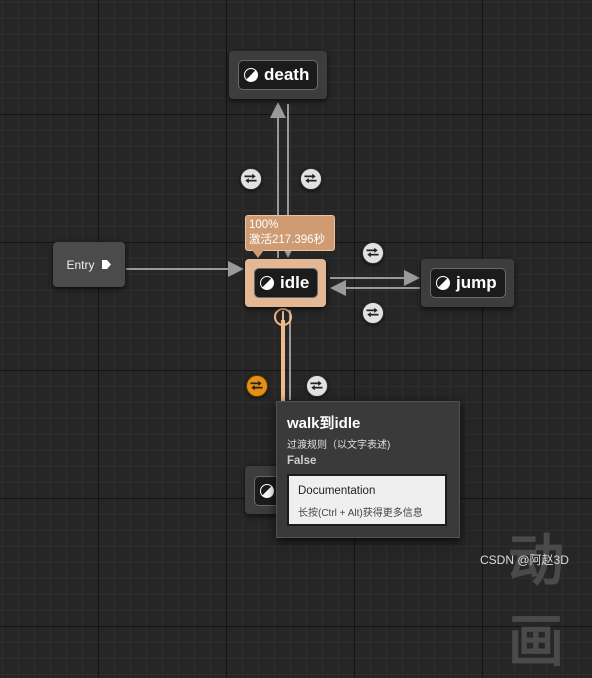 The image size is (592, 678). What do you see at coordinates (317, 386) in the screenshot?
I see `transition-rule-icon-idle-to-walk` at bounding box center [317, 386].